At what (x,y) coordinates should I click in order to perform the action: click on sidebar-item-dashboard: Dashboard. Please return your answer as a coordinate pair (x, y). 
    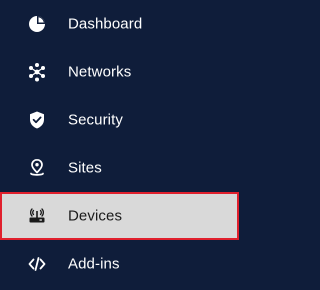
    Looking at the image, I should click on (119, 24).